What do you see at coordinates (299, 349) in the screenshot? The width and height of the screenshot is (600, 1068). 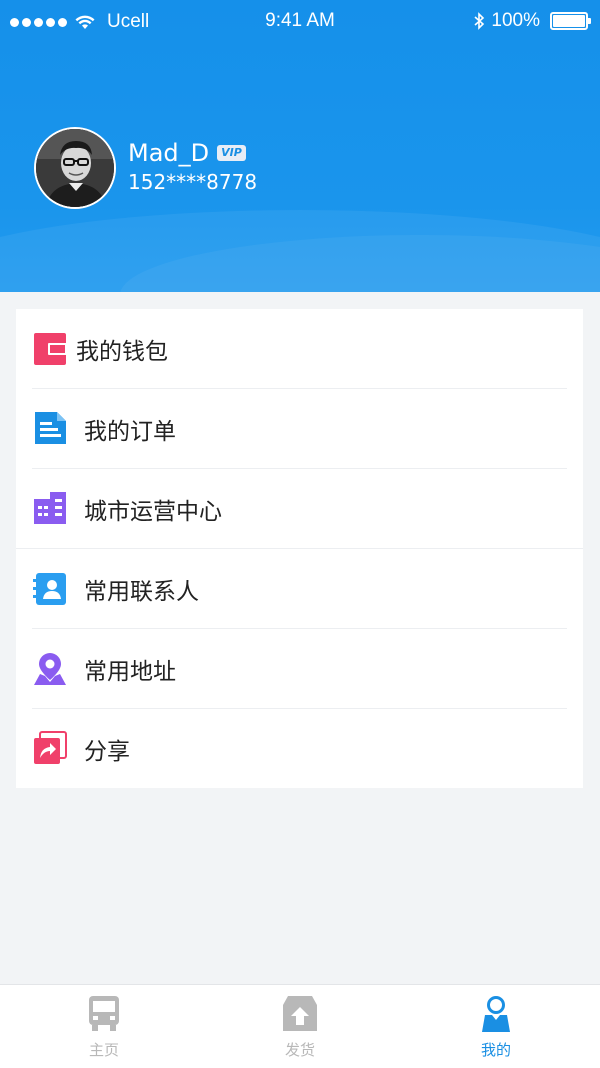 I see `menu-item-wallet: 我的钱包` at bounding box center [299, 349].